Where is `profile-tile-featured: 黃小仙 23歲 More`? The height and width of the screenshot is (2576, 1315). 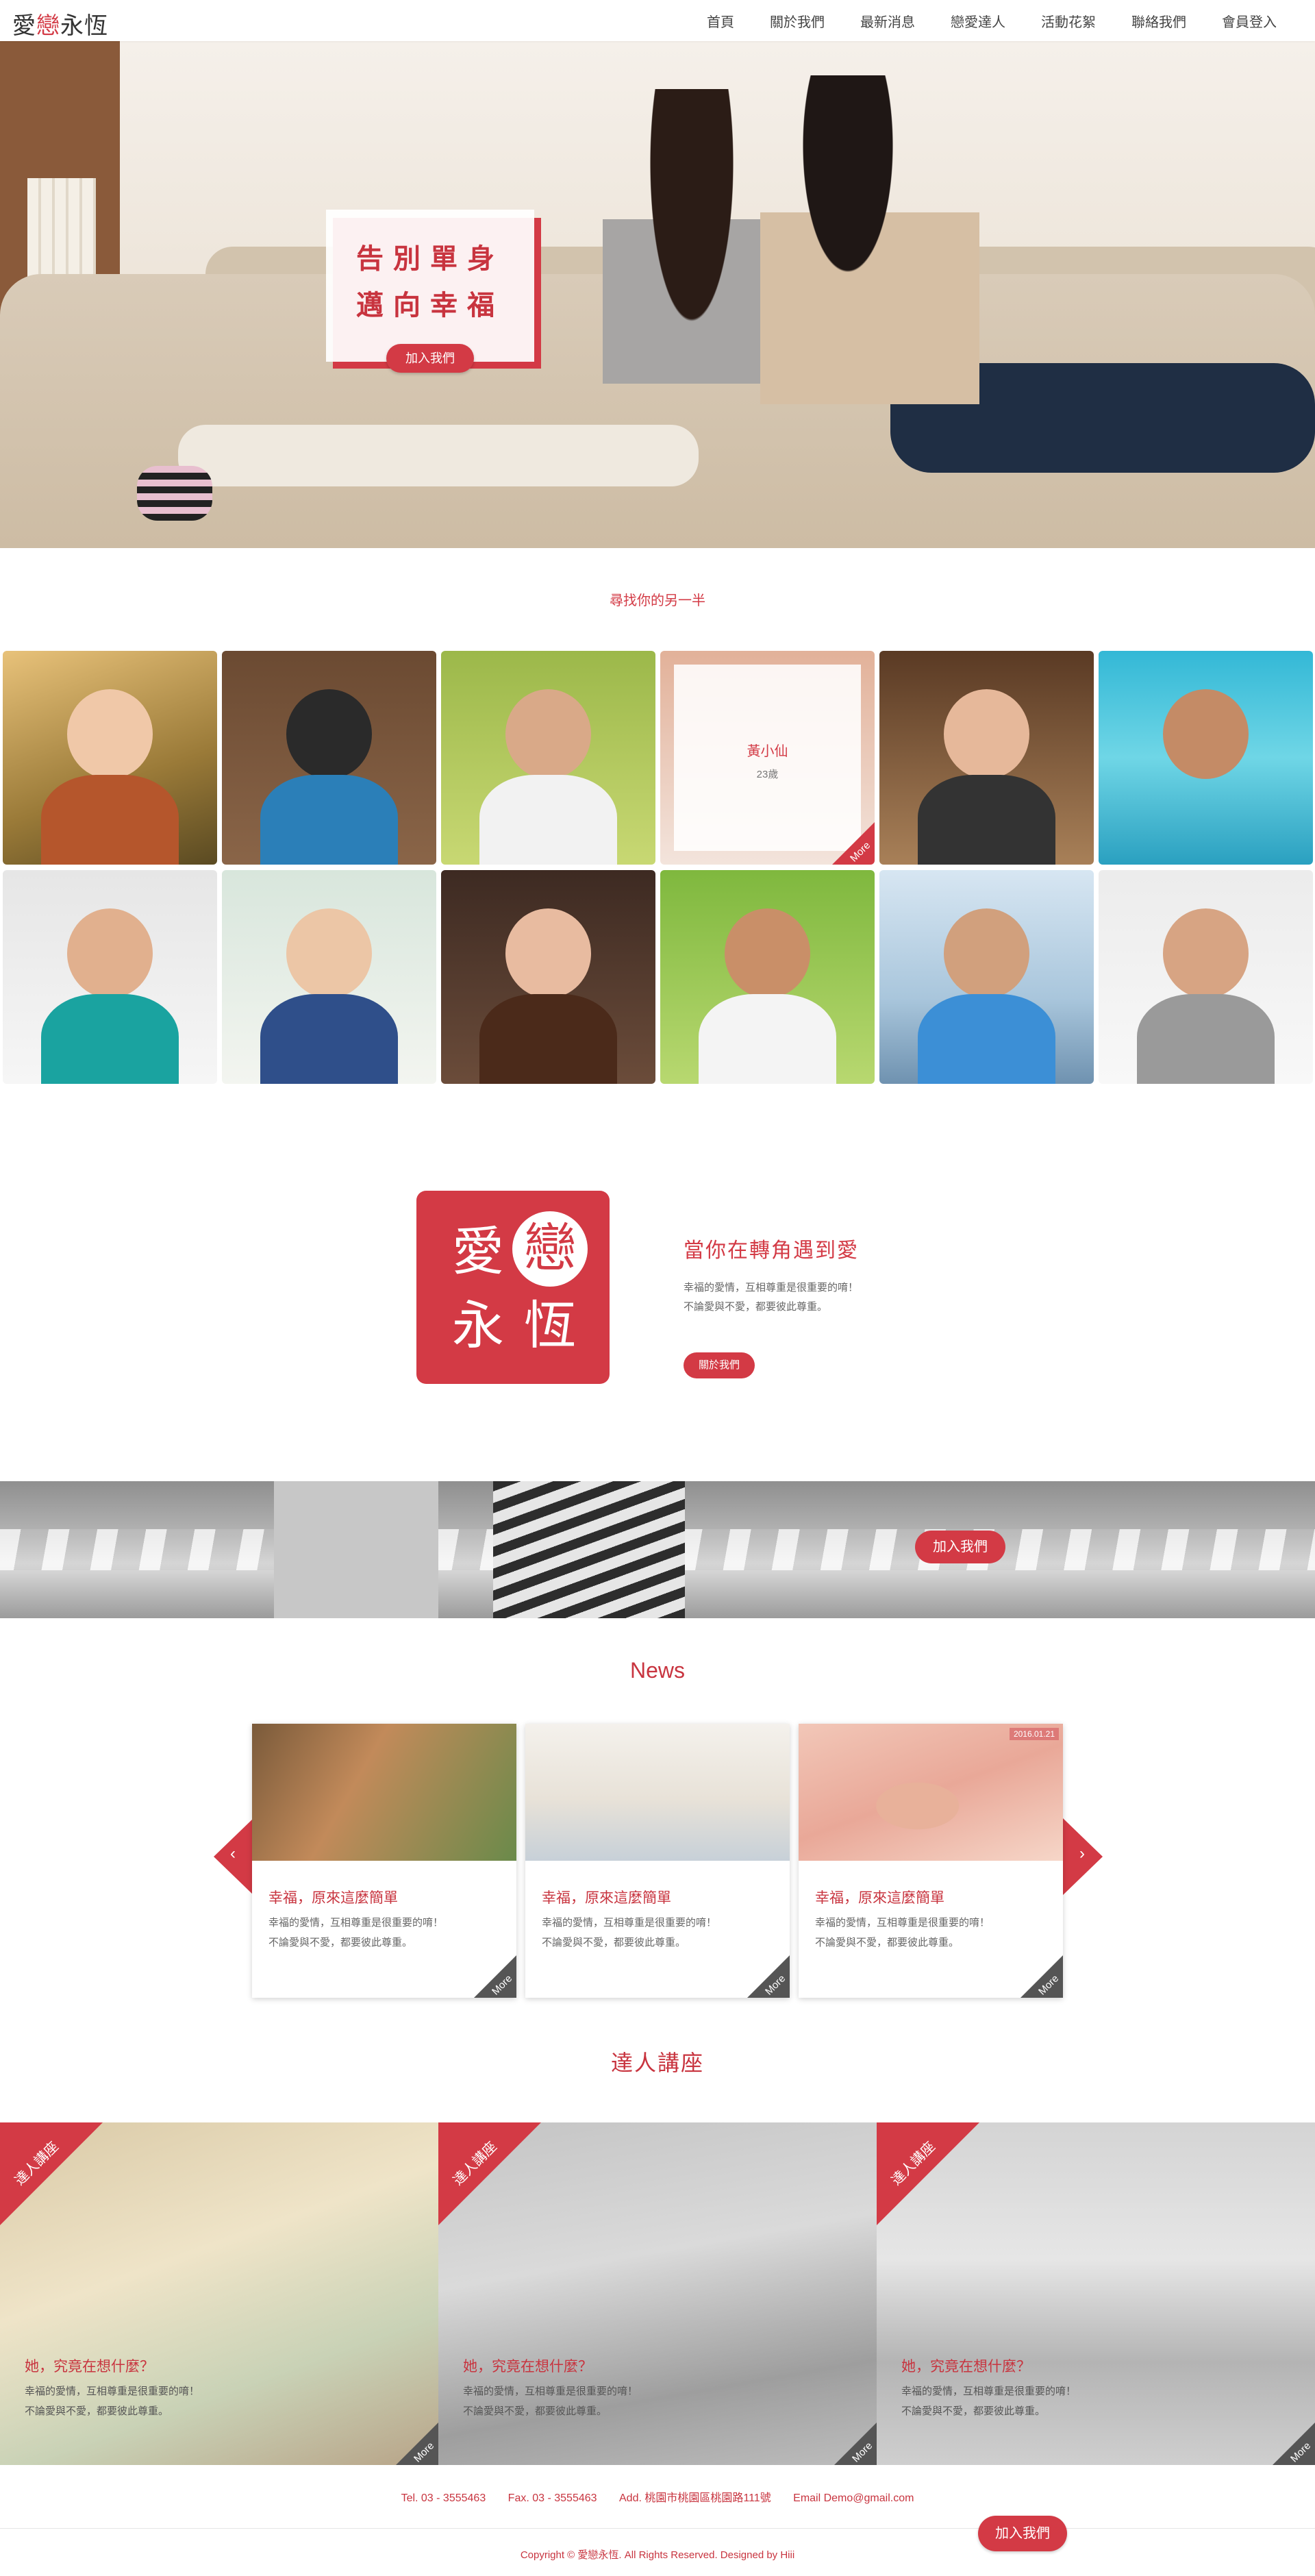 profile-tile-featured: 黃小仙 23歲 More is located at coordinates (768, 758).